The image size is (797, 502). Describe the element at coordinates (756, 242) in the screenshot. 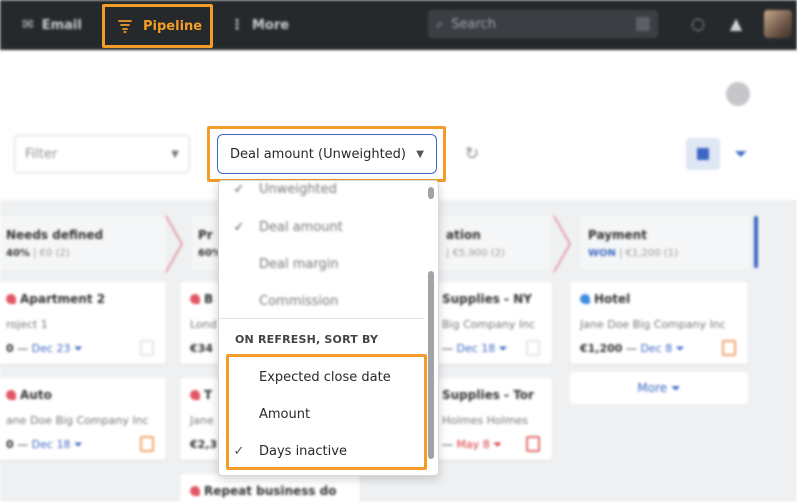

I see `column-scroll-indicator` at that location.